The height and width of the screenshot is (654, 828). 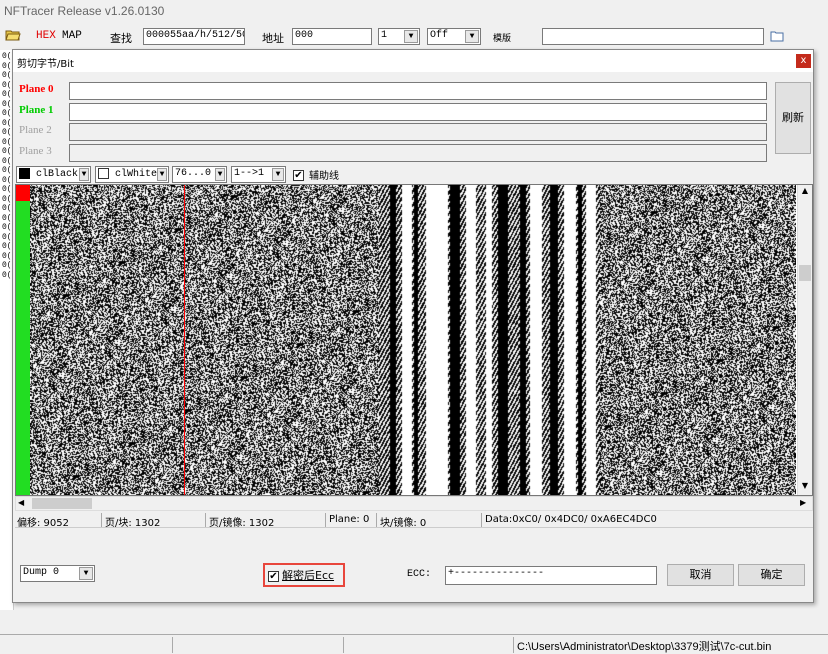 I want to click on status-offset: 偏移: 9052, so click(x=43, y=523).